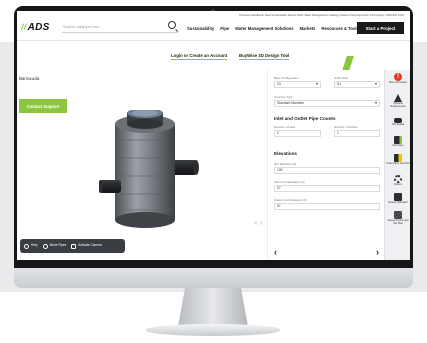  I want to click on rail-item-site-details: Site Details, so click(398, 122).